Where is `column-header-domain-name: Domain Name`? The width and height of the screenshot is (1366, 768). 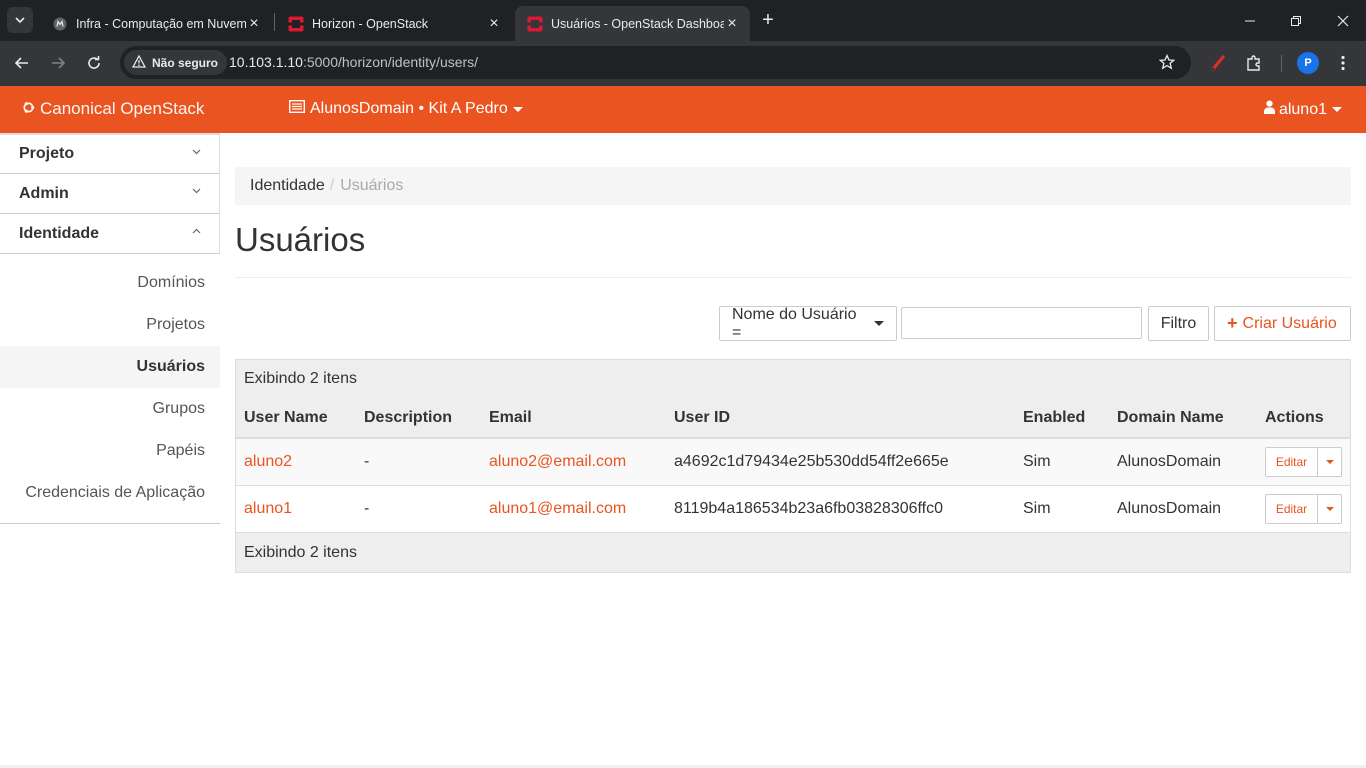
column-header-domain-name: Domain Name is located at coordinates (1183, 418).